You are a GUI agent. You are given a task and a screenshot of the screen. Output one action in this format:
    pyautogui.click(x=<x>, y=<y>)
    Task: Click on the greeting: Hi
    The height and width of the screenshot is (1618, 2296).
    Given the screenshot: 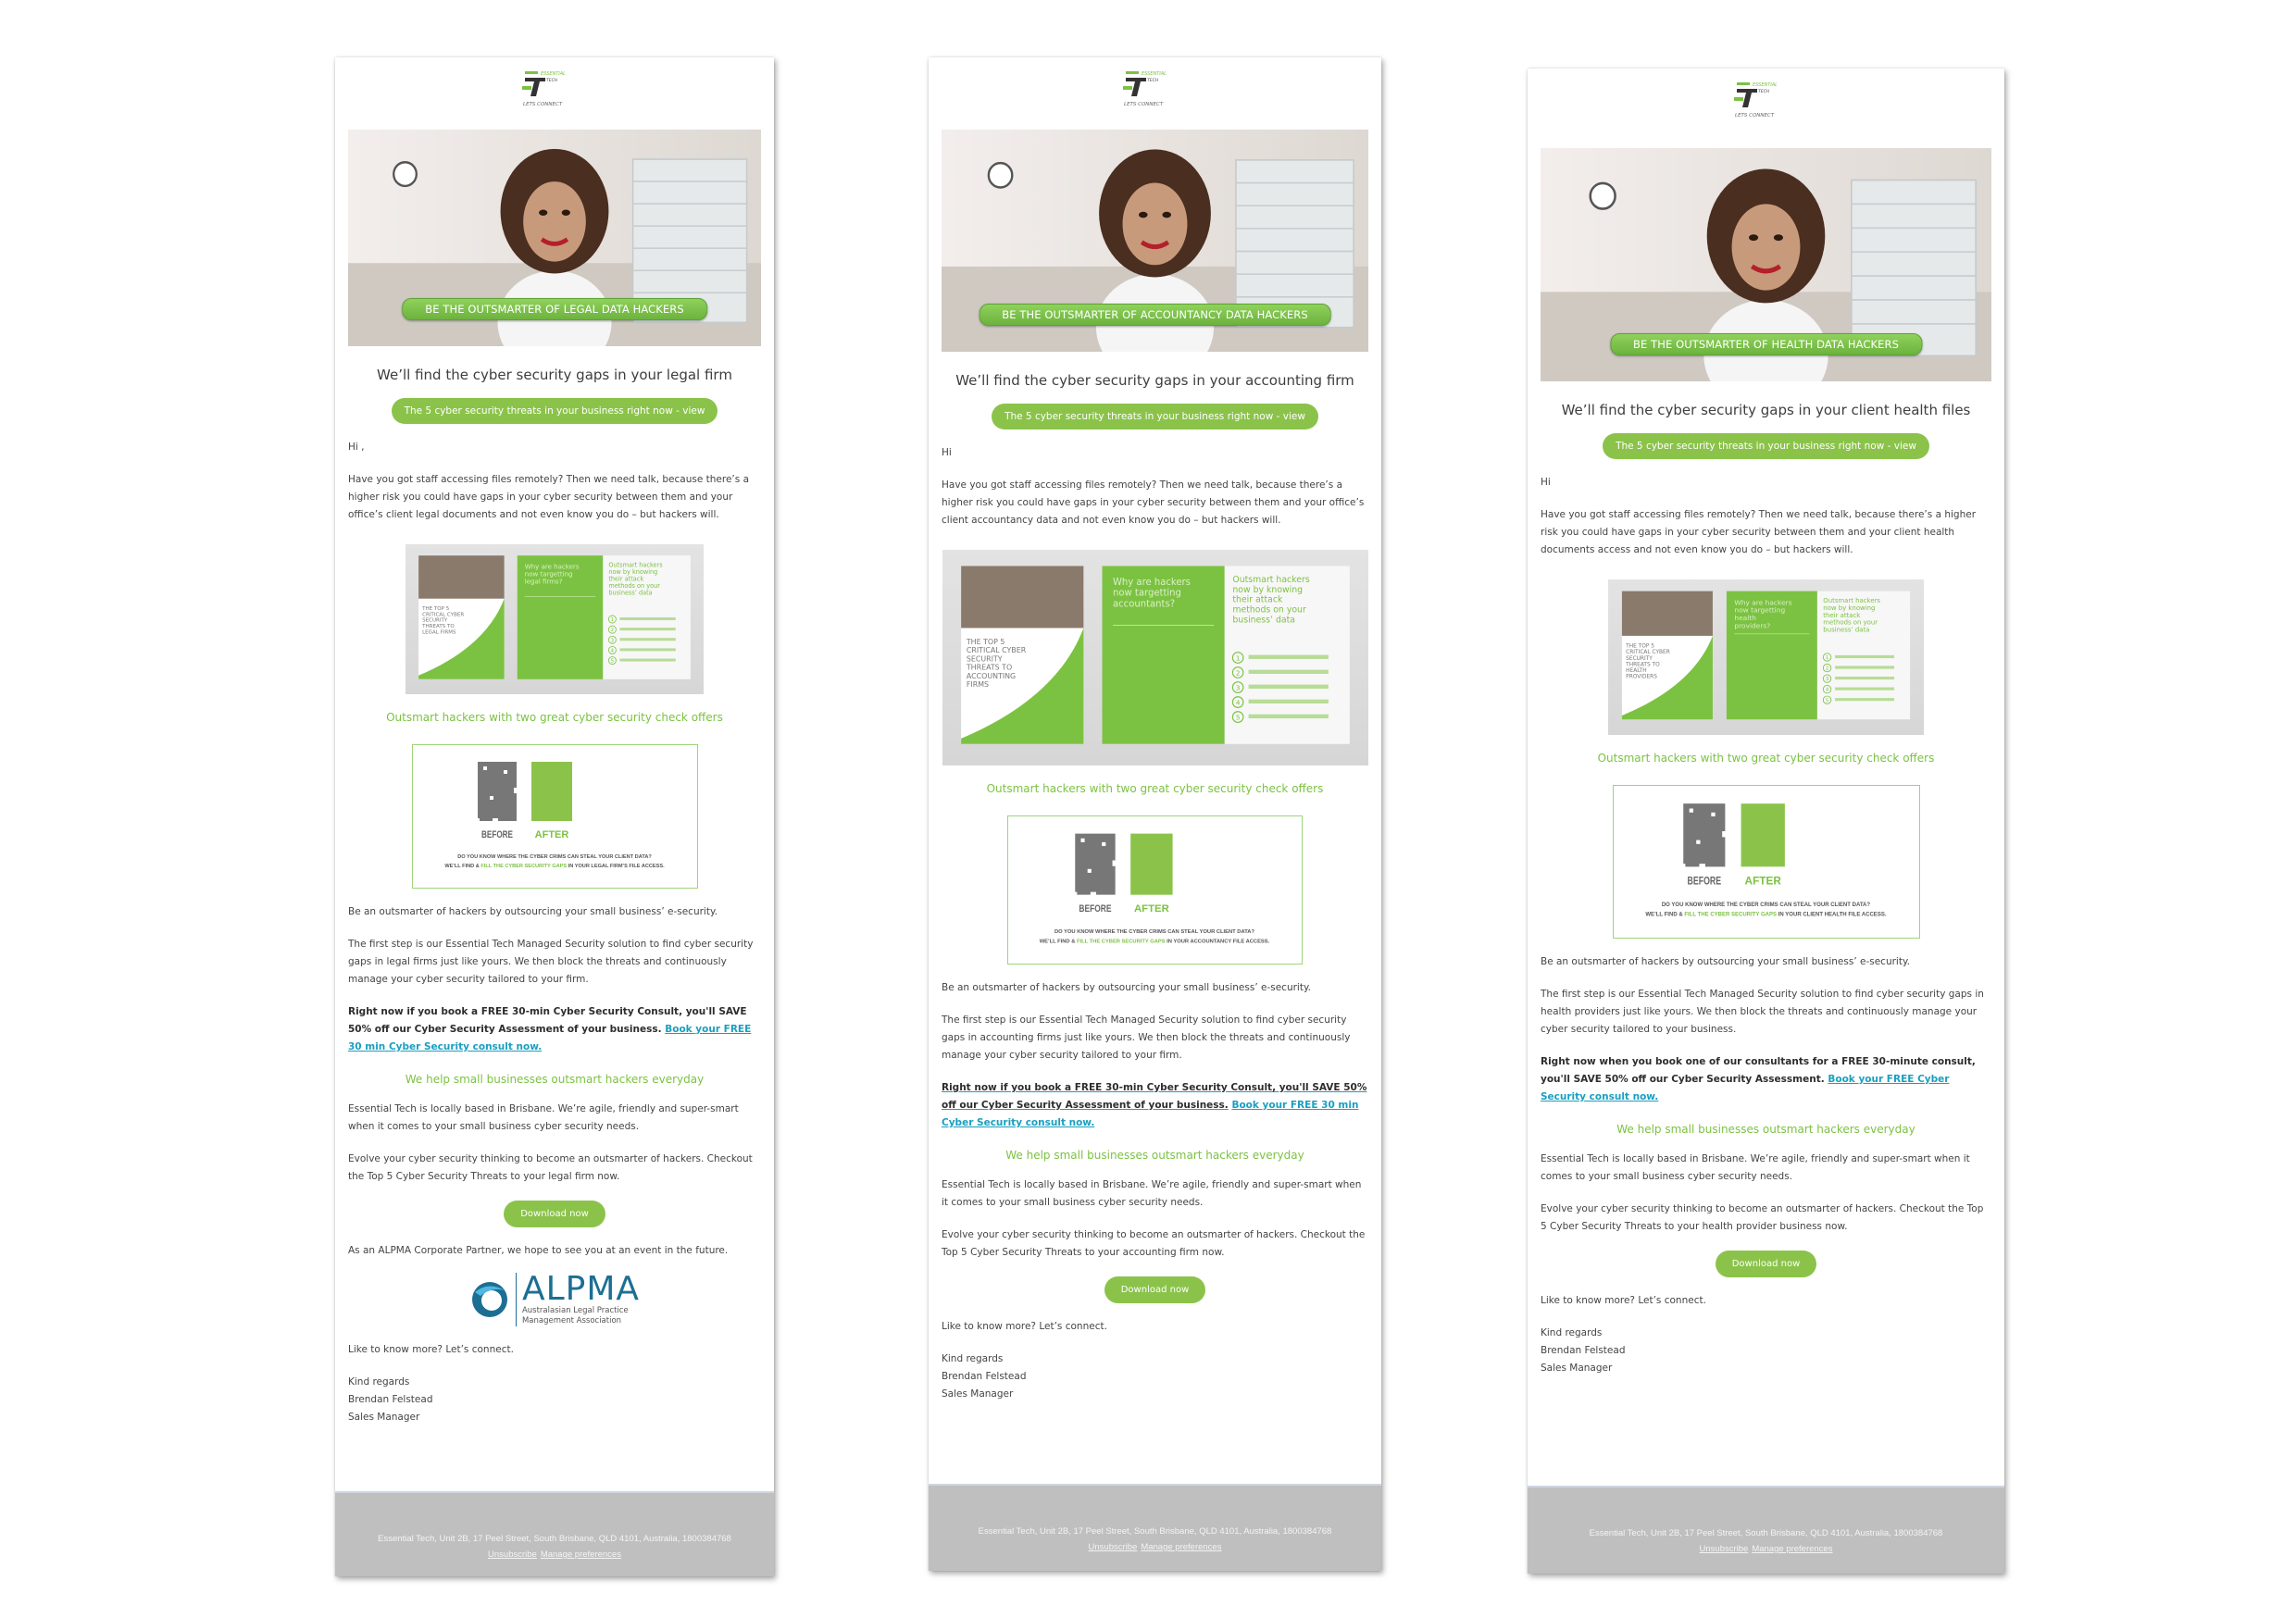 What is the action you would take?
    pyautogui.click(x=947, y=452)
    